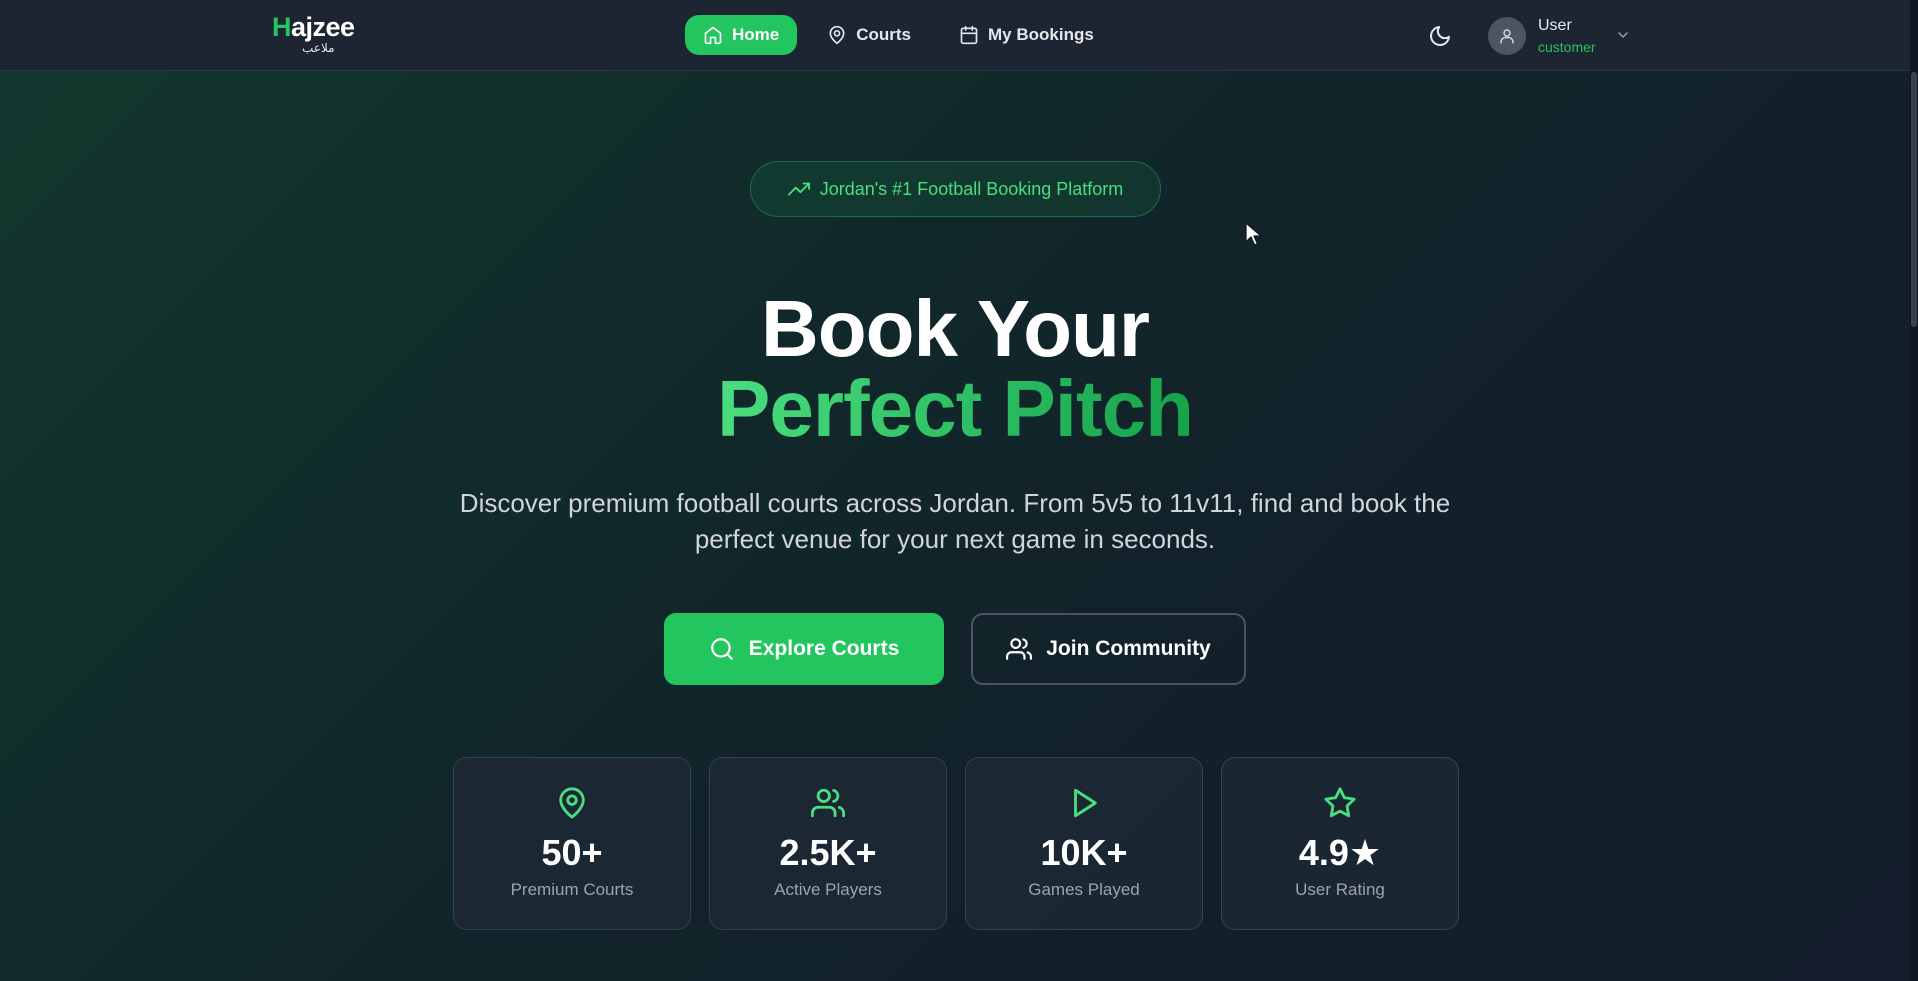 The height and width of the screenshot is (981, 1918). Describe the element at coordinates (572, 852) in the screenshot. I see `stat-value: 50+` at that location.